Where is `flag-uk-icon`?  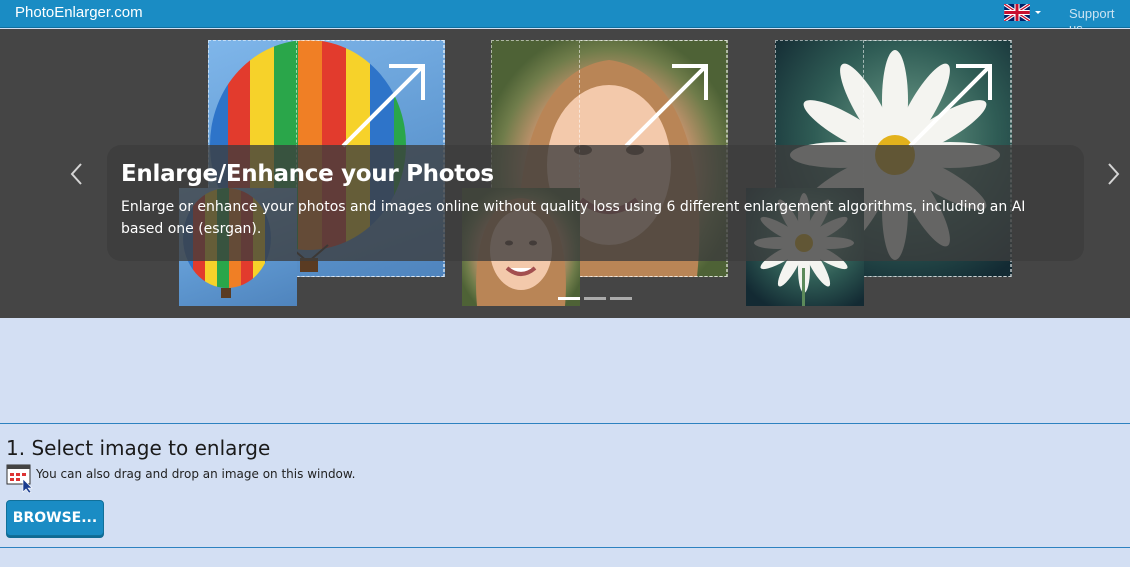 flag-uk-icon is located at coordinates (1017, 12).